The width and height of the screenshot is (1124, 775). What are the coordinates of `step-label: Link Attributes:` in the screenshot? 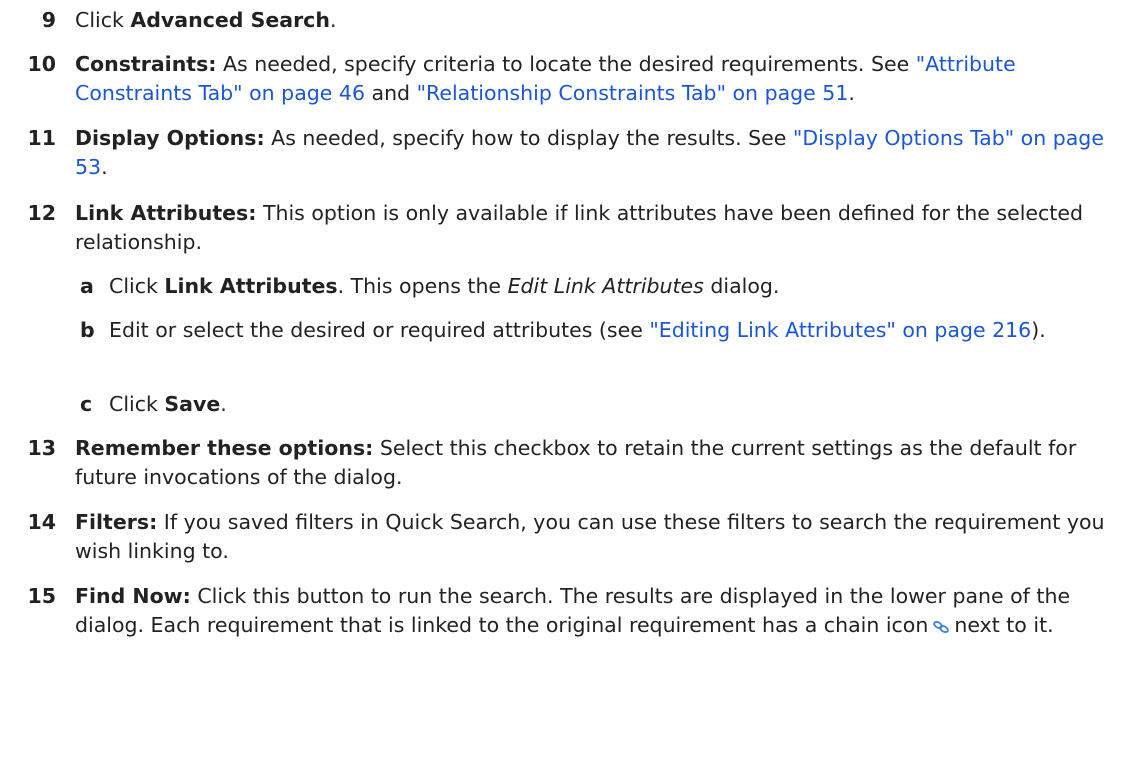 It's located at (166, 213).